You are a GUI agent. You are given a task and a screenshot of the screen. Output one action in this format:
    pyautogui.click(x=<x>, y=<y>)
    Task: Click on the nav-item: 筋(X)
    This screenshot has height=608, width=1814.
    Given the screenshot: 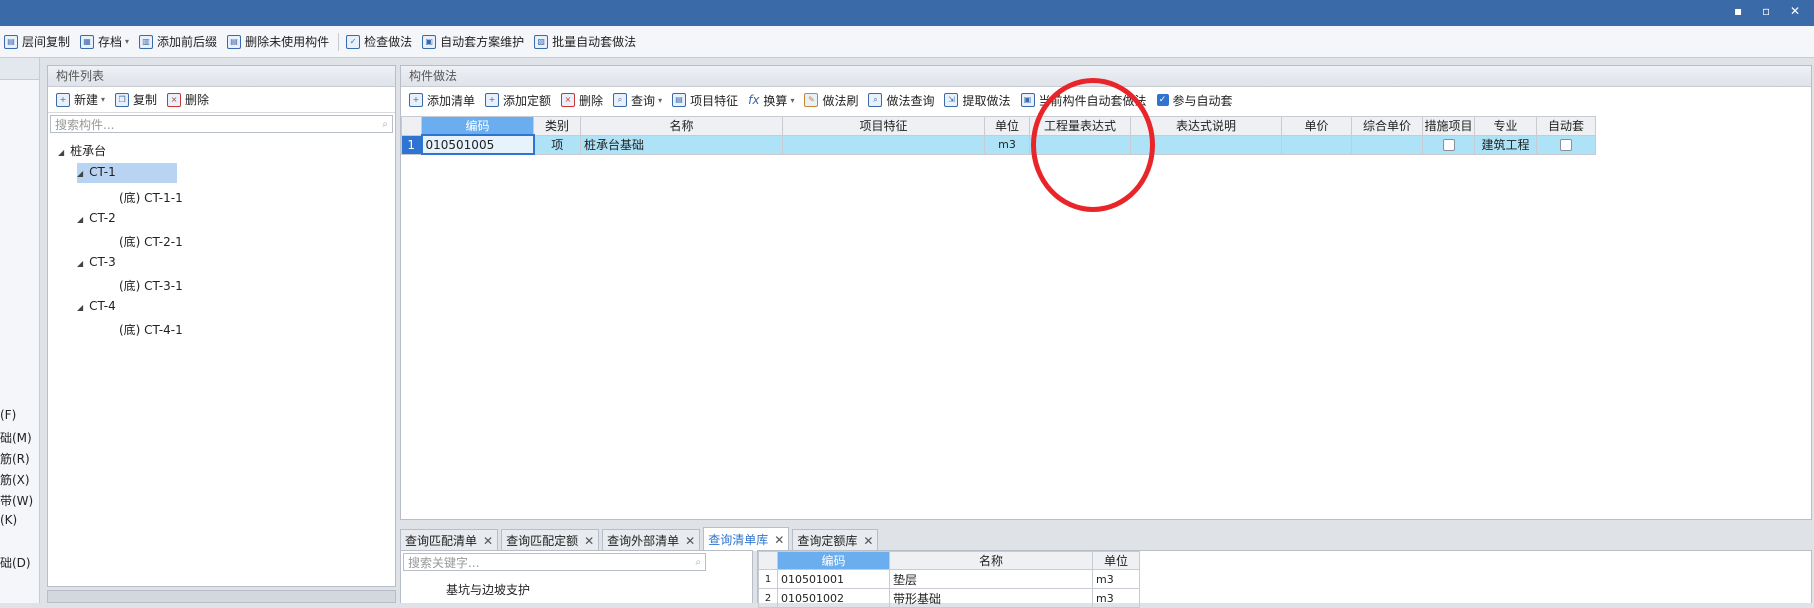 What is the action you would take?
    pyautogui.click(x=15, y=479)
    